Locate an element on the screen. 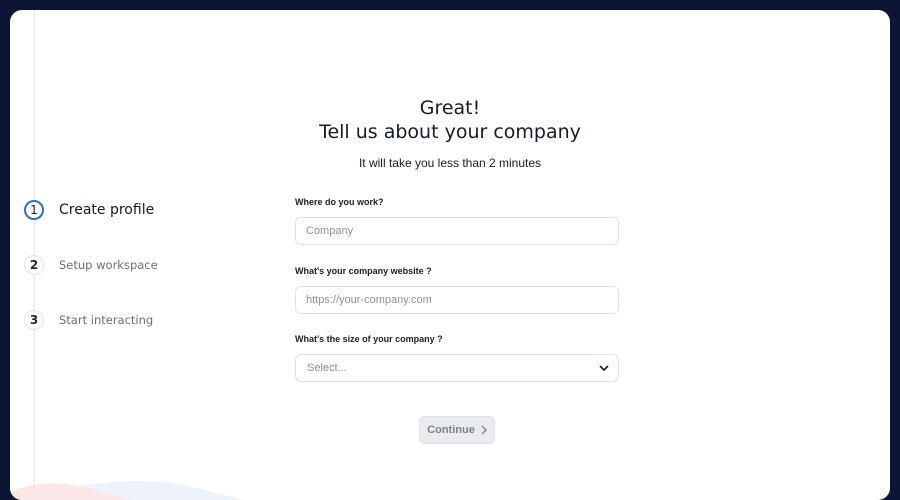 The height and width of the screenshot is (500, 900). step-number: 3 is located at coordinates (34, 320).